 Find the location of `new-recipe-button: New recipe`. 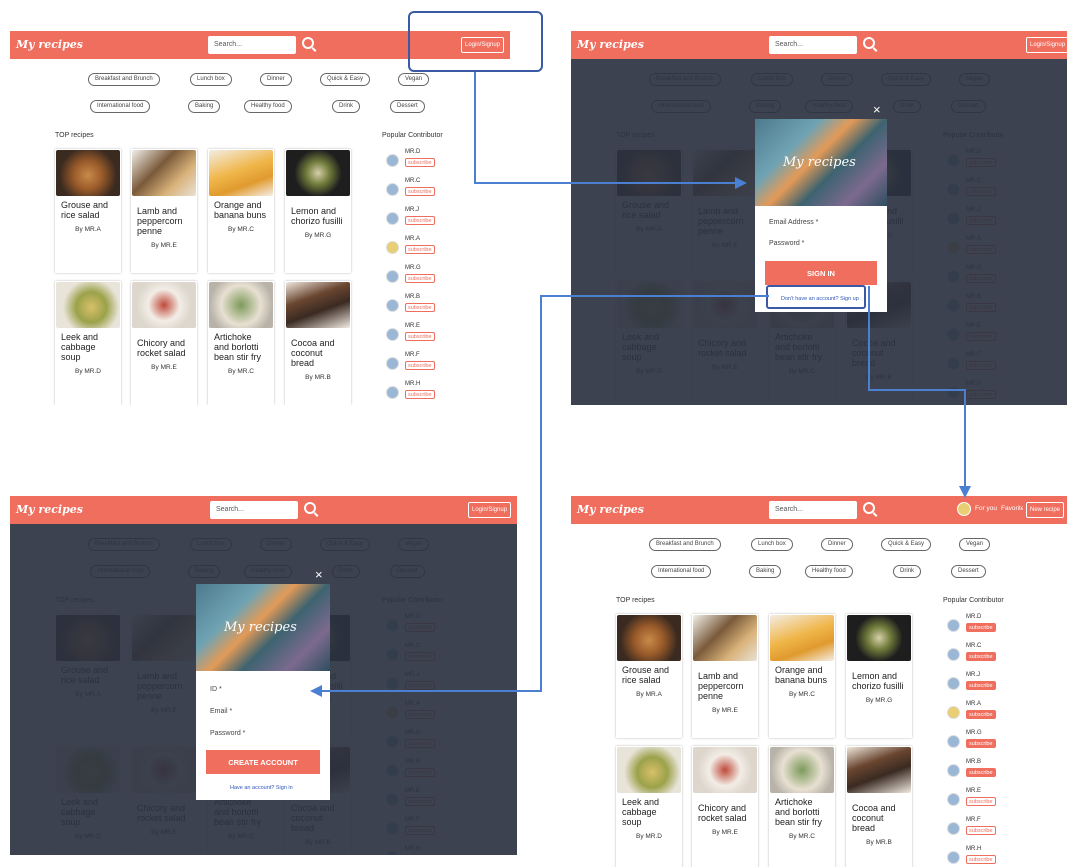

new-recipe-button: New recipe is located at coordinates (1045, 510).